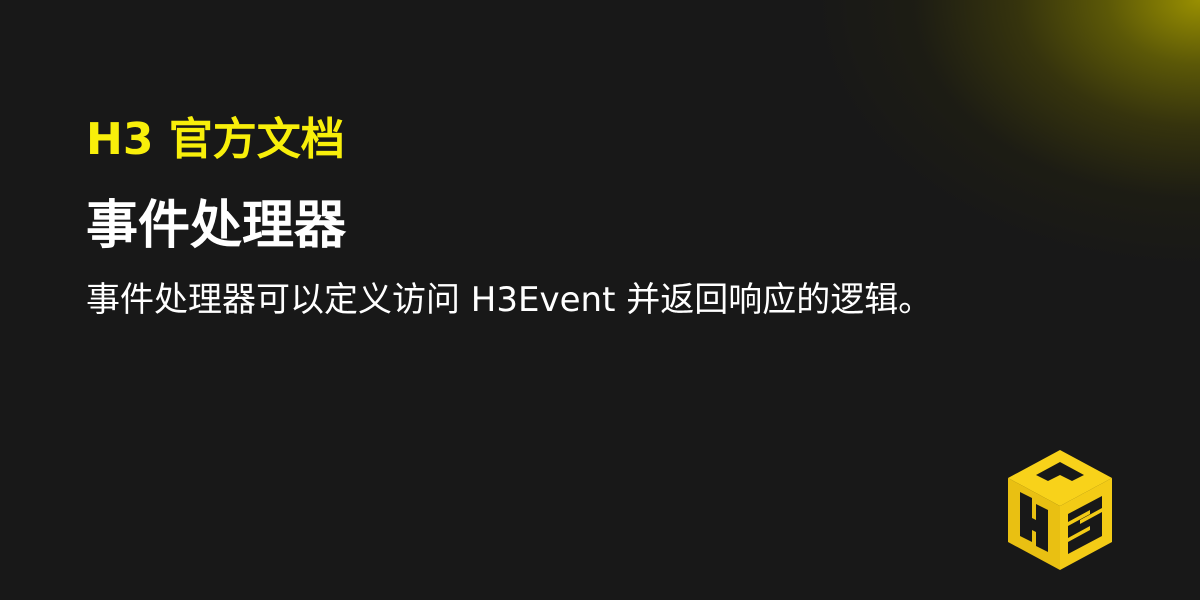 This screenshot has height=600, width=1200. What do you see at coordinates (215, 139) in the screenshot?
I see `section-label: H3 官方文档` at bounding box center [215, 139].